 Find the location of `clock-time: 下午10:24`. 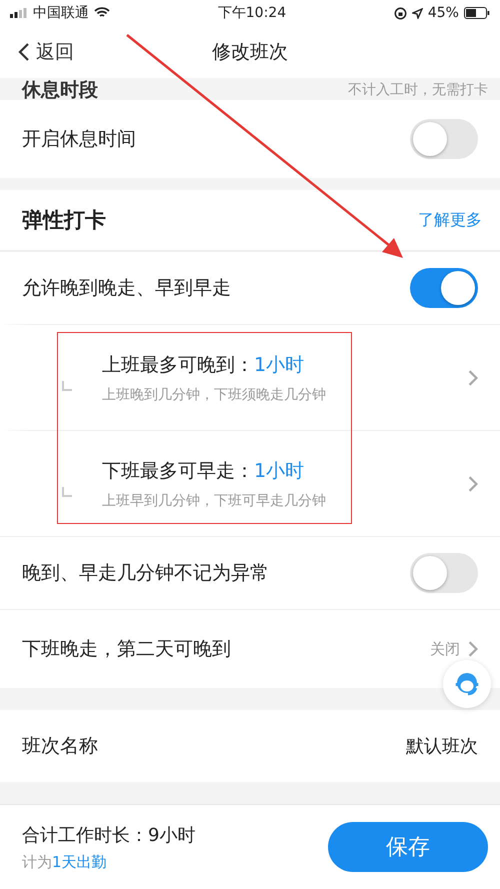

clock-time: 下午10:24 is located at coordinates (252, 13).